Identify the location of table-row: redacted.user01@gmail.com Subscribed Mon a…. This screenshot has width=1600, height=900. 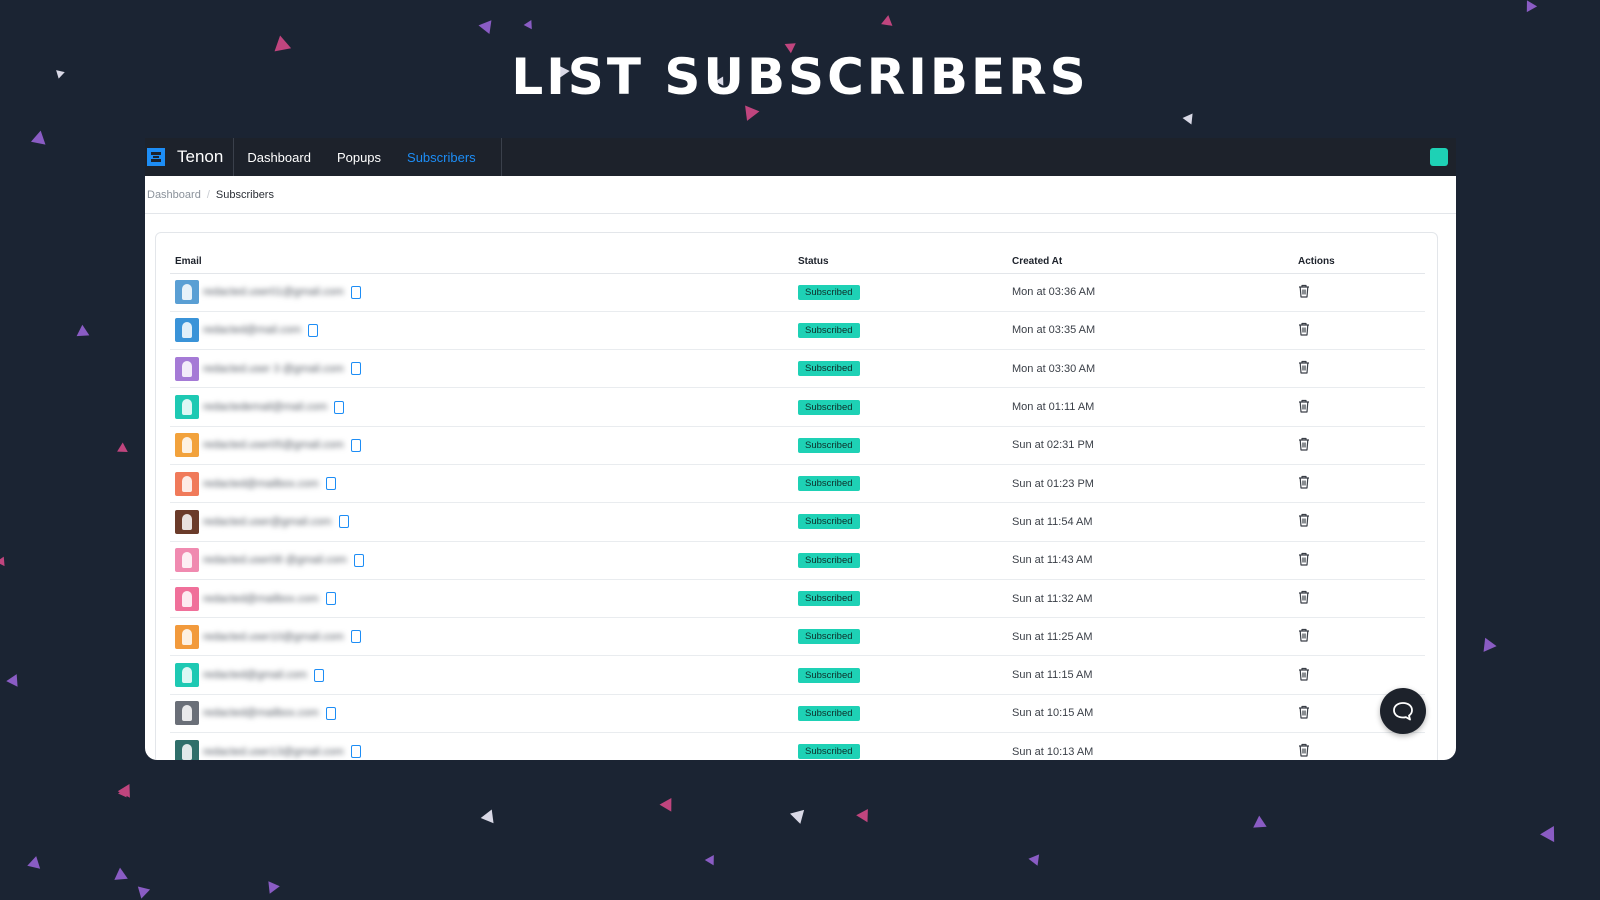
(797, 292).